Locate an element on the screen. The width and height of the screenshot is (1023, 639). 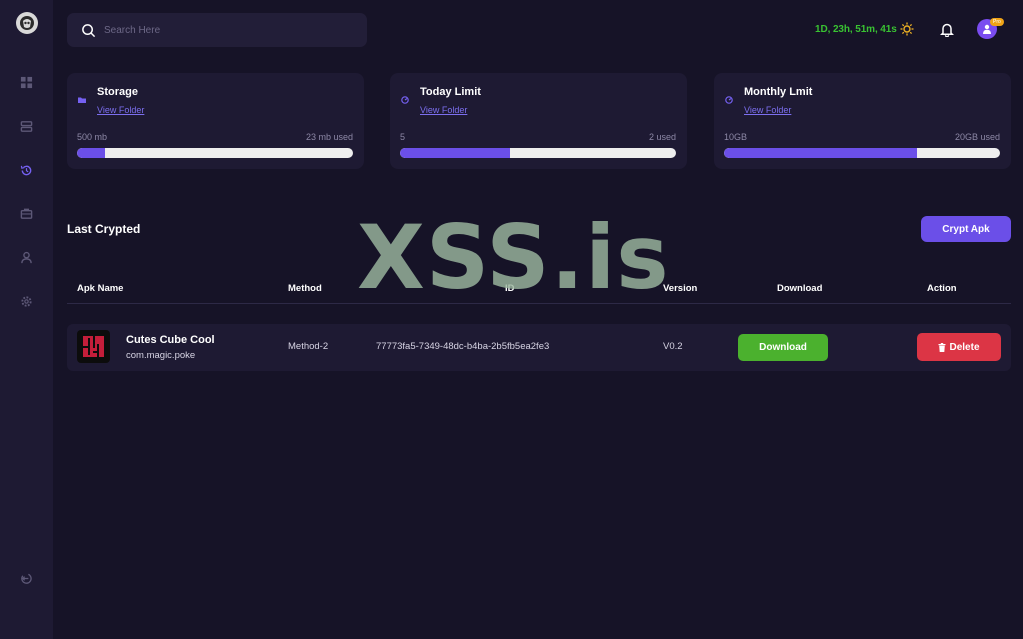
sidebar-item-storage is located at coordinates (26, 126).